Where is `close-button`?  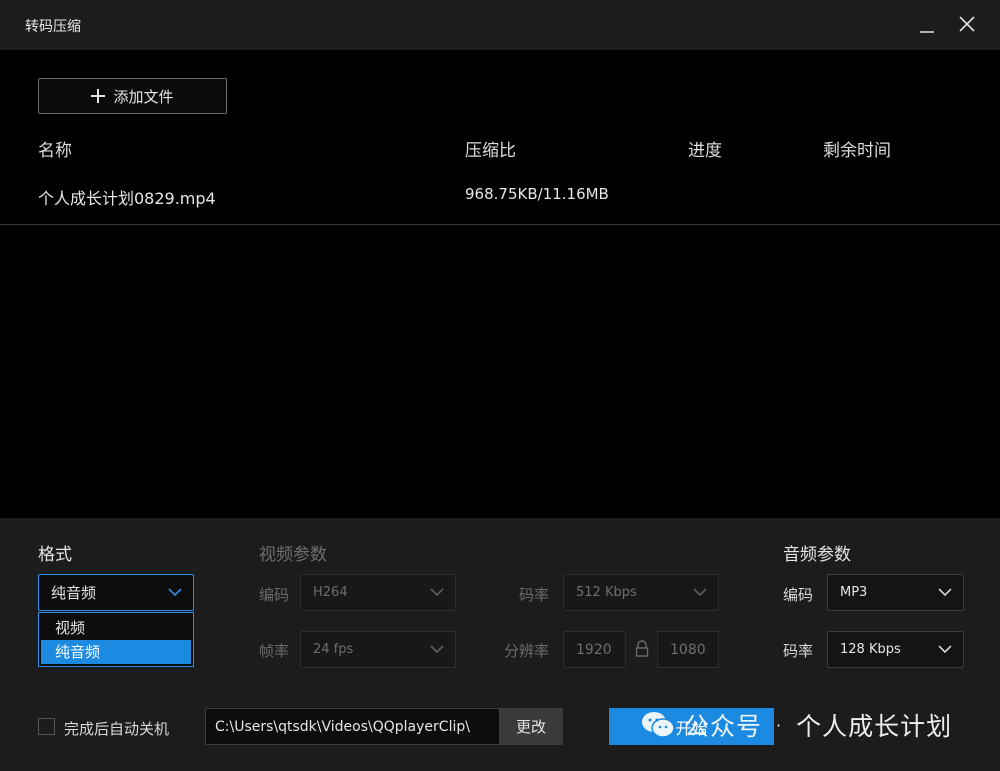 close-button is located at coordinates (967, 24).